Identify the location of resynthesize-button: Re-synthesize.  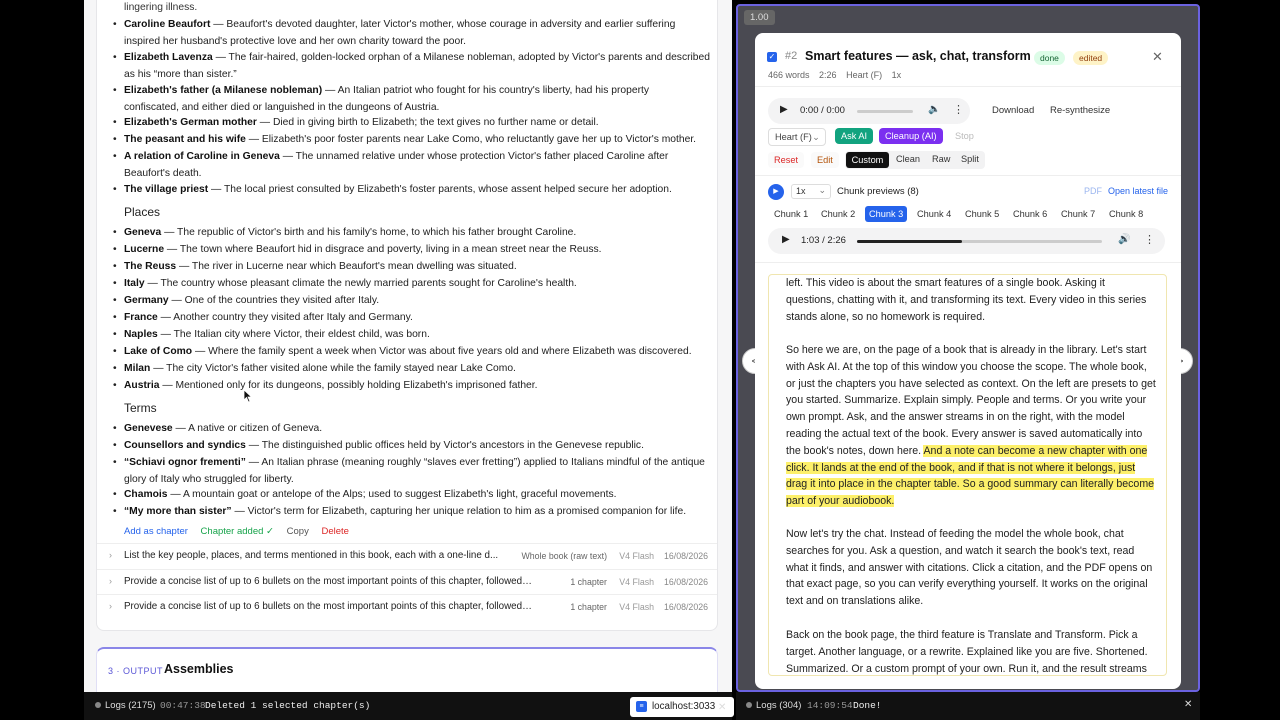
(1080, 110).